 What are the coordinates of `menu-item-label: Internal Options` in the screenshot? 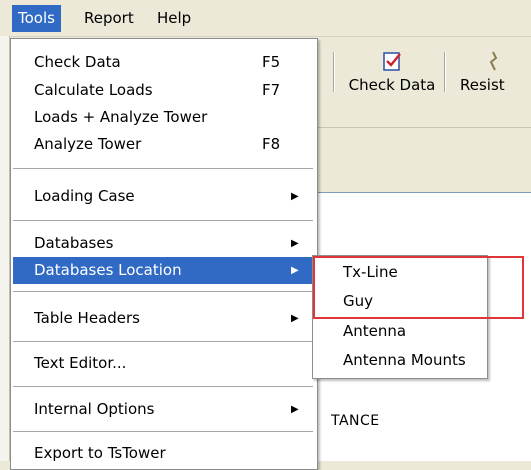 It's located at (94, 409).